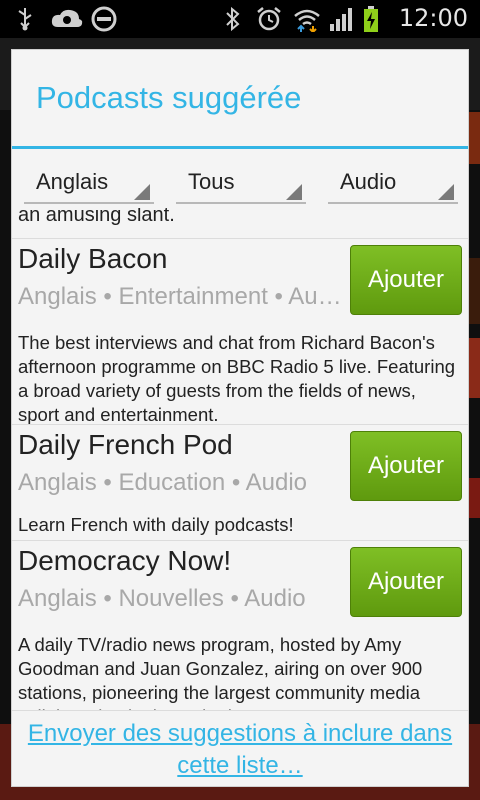 Image resolution: width=480 pixels, height=800 pixels. What do you see at coordinates (342, 19) in the screenshot?
I see `signal-icon` at bounding box center [342, 19].